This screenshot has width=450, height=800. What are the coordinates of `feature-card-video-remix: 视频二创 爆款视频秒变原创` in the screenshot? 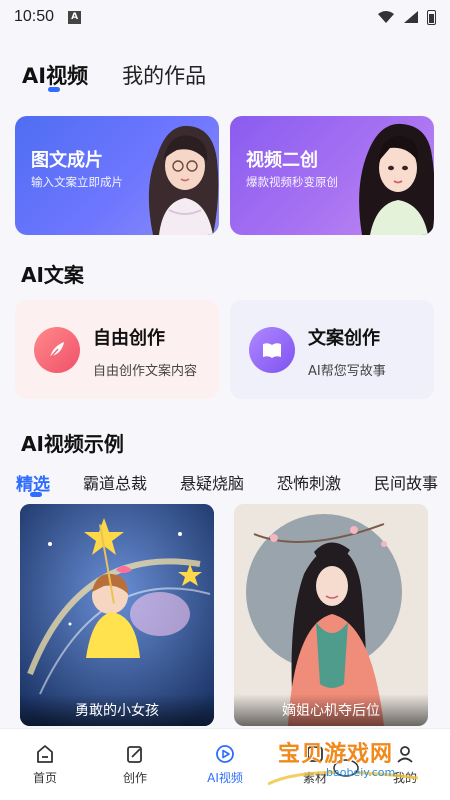 It's located at (332, 175).